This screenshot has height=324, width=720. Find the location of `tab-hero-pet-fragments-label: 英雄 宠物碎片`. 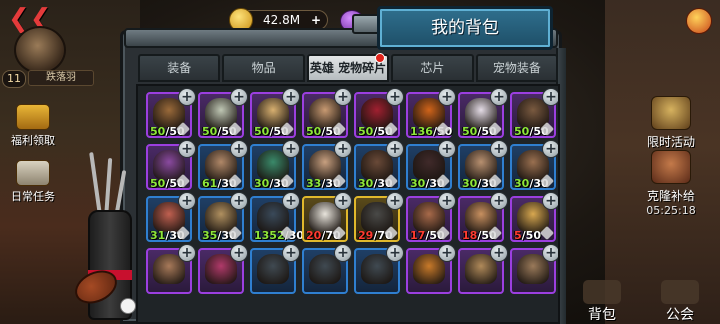

tab-hero-pet-fragments-label: 英雄 宠物碎片 is located at coordinates (348, 68).